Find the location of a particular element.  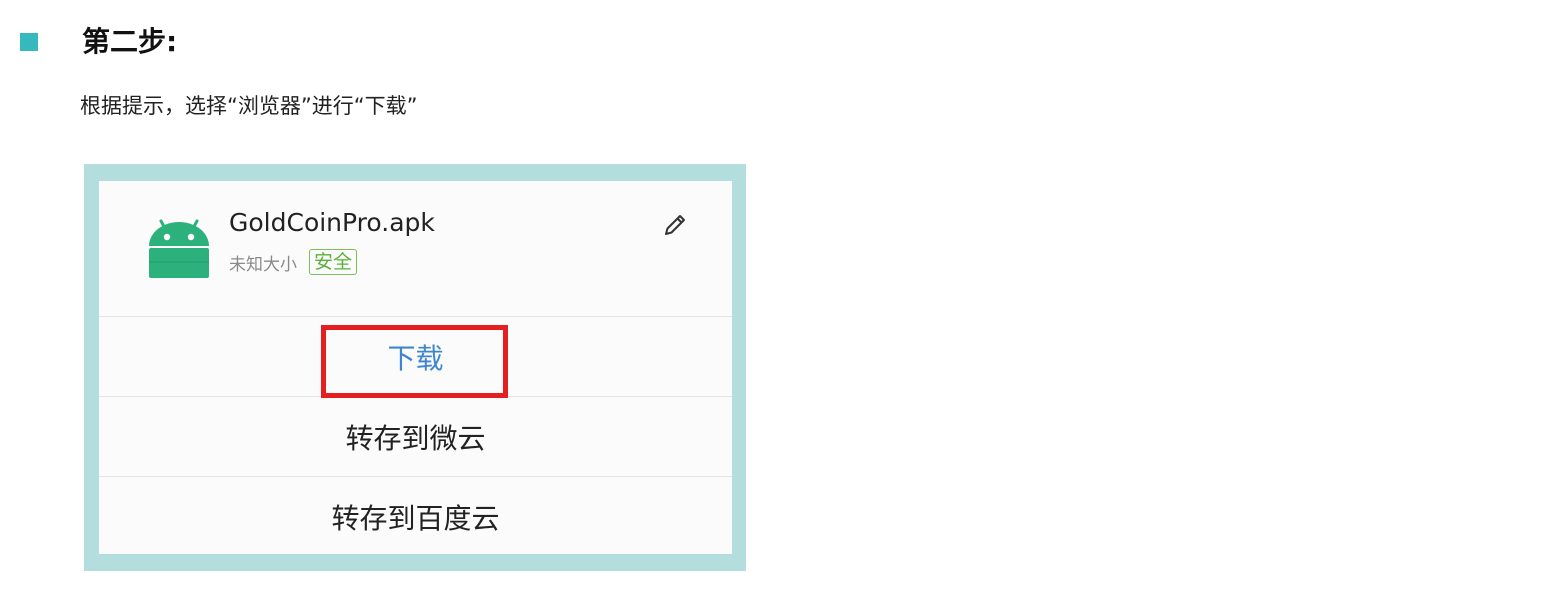

save-to-baidu-cloud-label: 转存到百度云 is located at coordinates (415, 518).